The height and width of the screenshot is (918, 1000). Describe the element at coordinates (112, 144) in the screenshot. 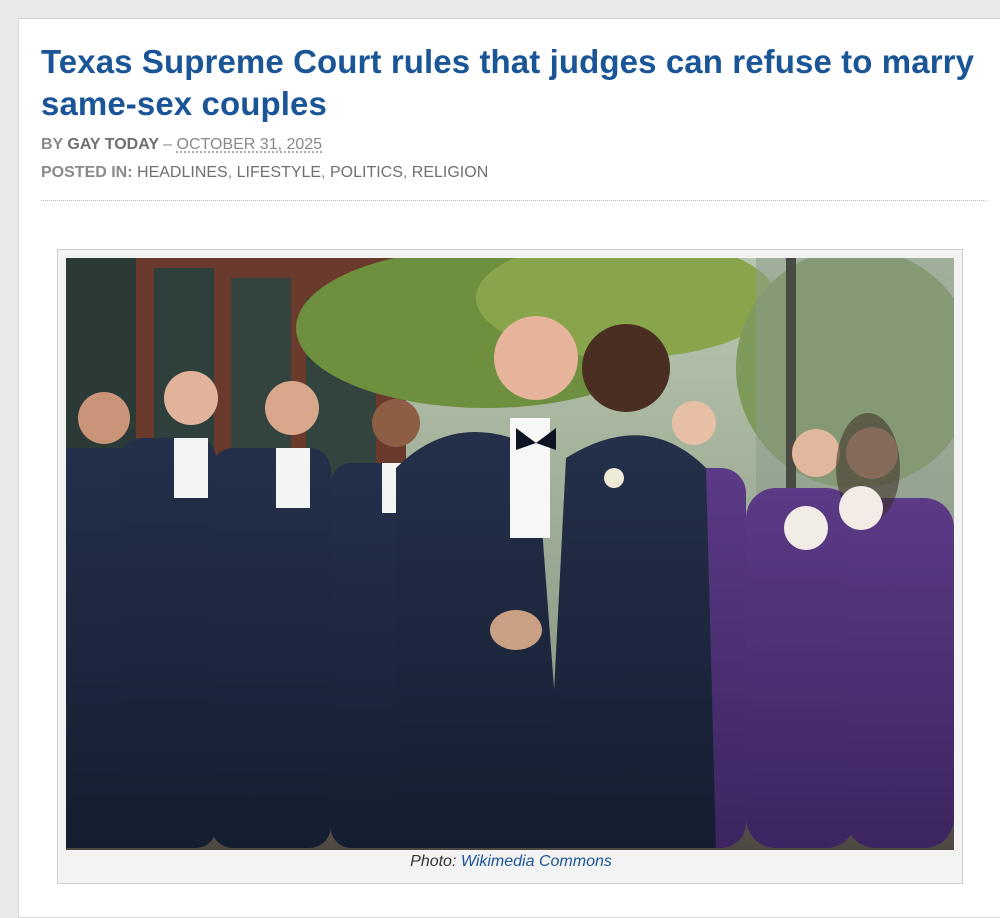

I see `author-link: GAY TODAY` at that location.